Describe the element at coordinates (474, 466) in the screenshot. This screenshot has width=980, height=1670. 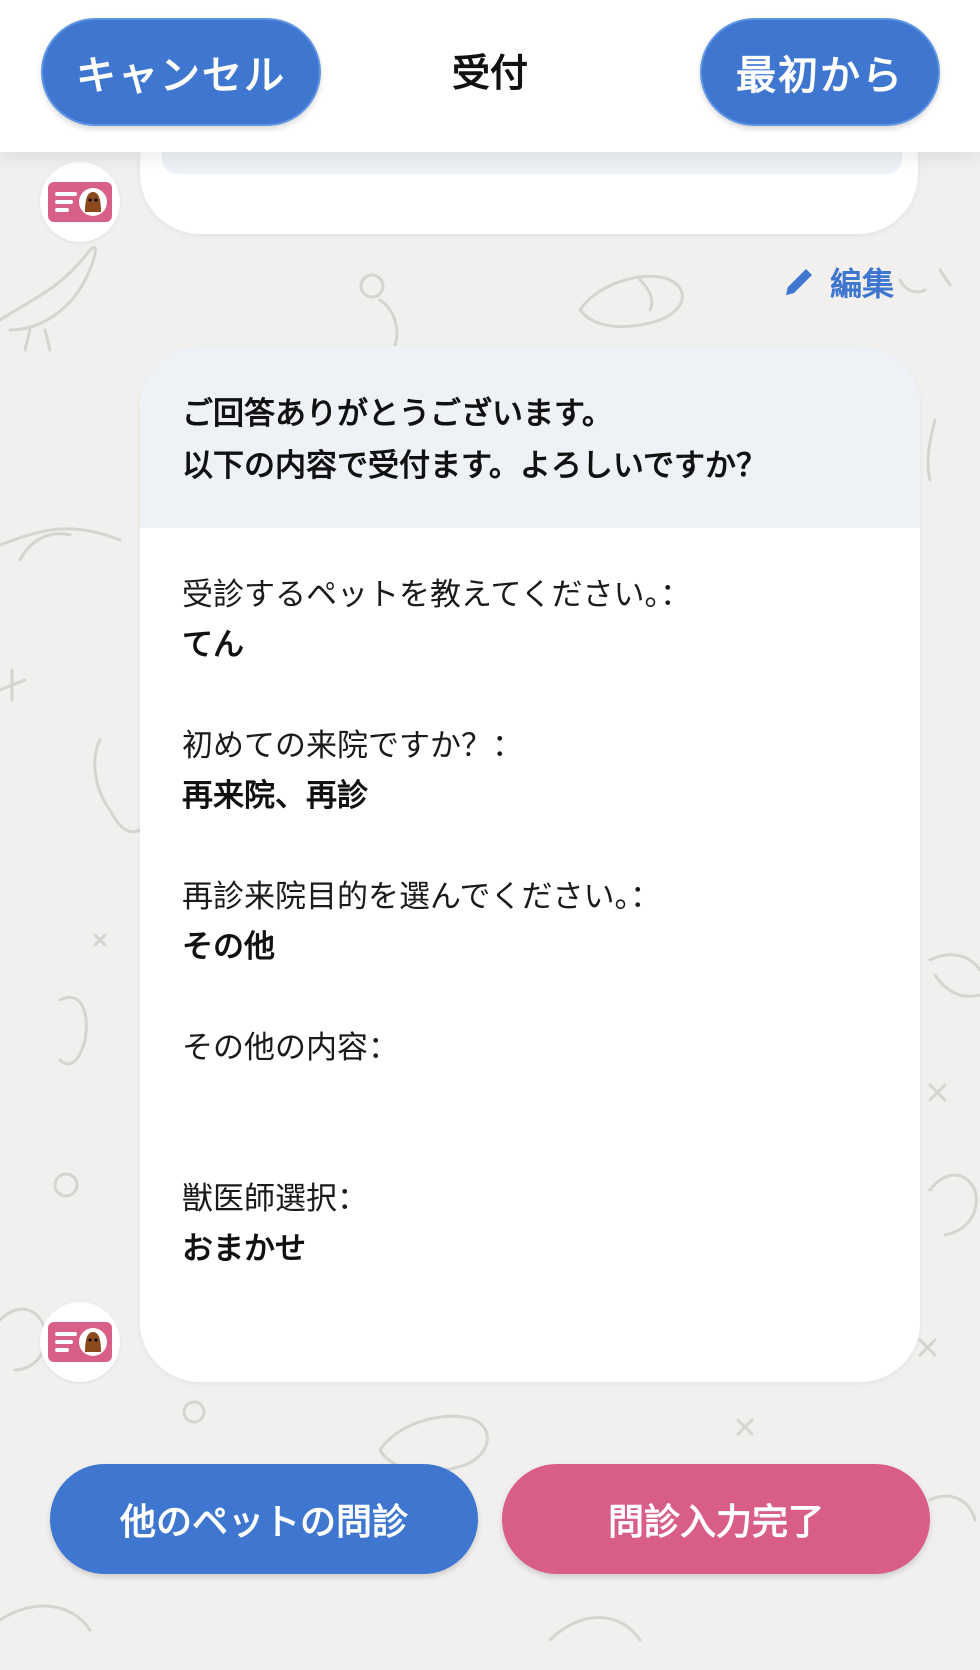
I see `confirmation-message-line2: 以下の内容で受付ます。よろしいですか？` at that location.